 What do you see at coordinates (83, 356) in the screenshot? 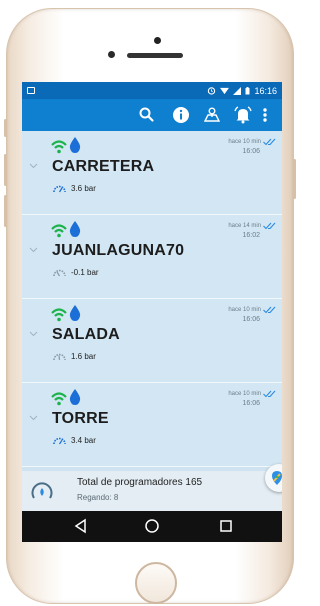
I see `pressure-value: 1.6 bar` at bounding box center [83, 356].